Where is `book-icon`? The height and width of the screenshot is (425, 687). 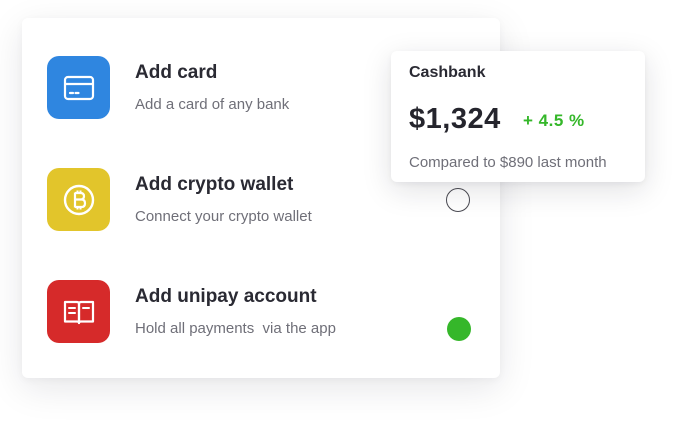 book-icon is located at coordinates (78, 311).